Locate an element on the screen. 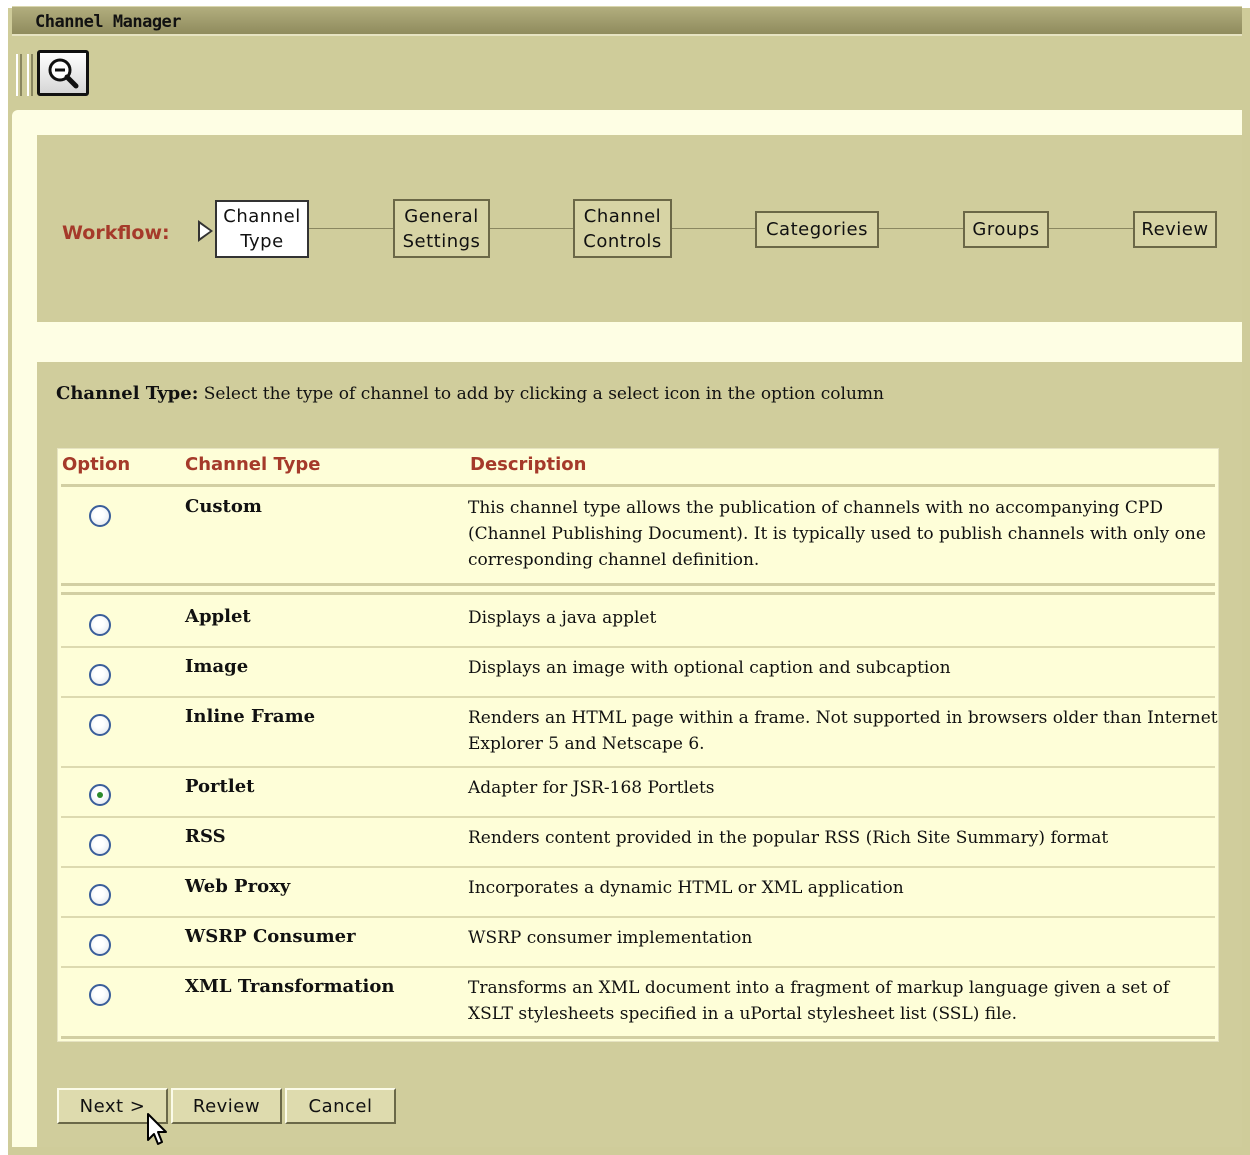  workflow-step-channel-type: Channel Type is located at coordinates (262, 229).